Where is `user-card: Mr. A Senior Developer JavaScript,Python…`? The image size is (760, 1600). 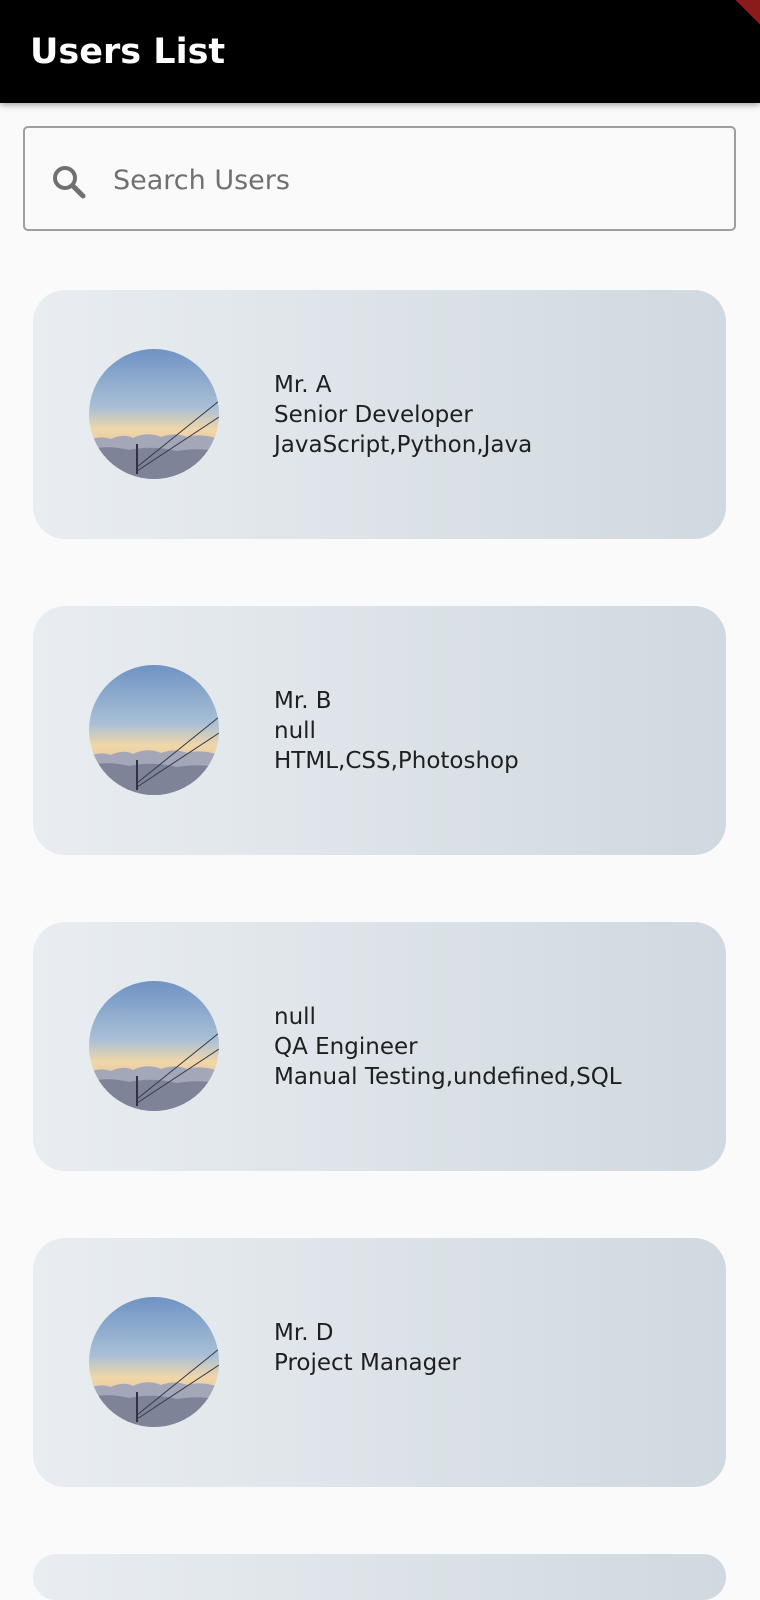 user-card: Mr. A Senior Developer JavaScript,Python… is located at coordinates (379, 414).